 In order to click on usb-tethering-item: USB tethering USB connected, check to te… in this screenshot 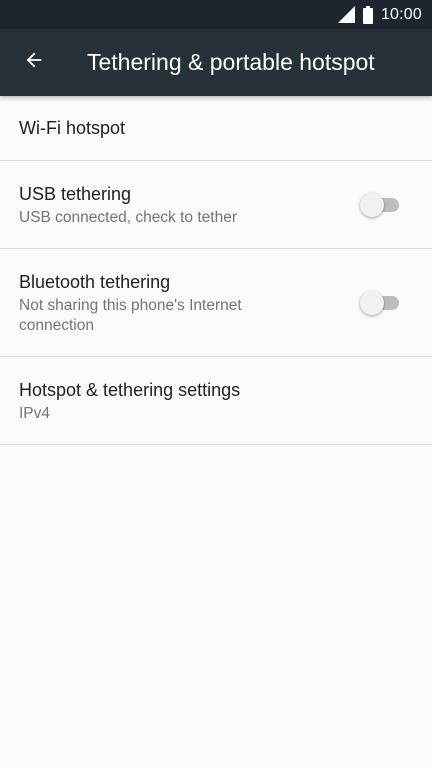, I will do `click(216, 205)`.